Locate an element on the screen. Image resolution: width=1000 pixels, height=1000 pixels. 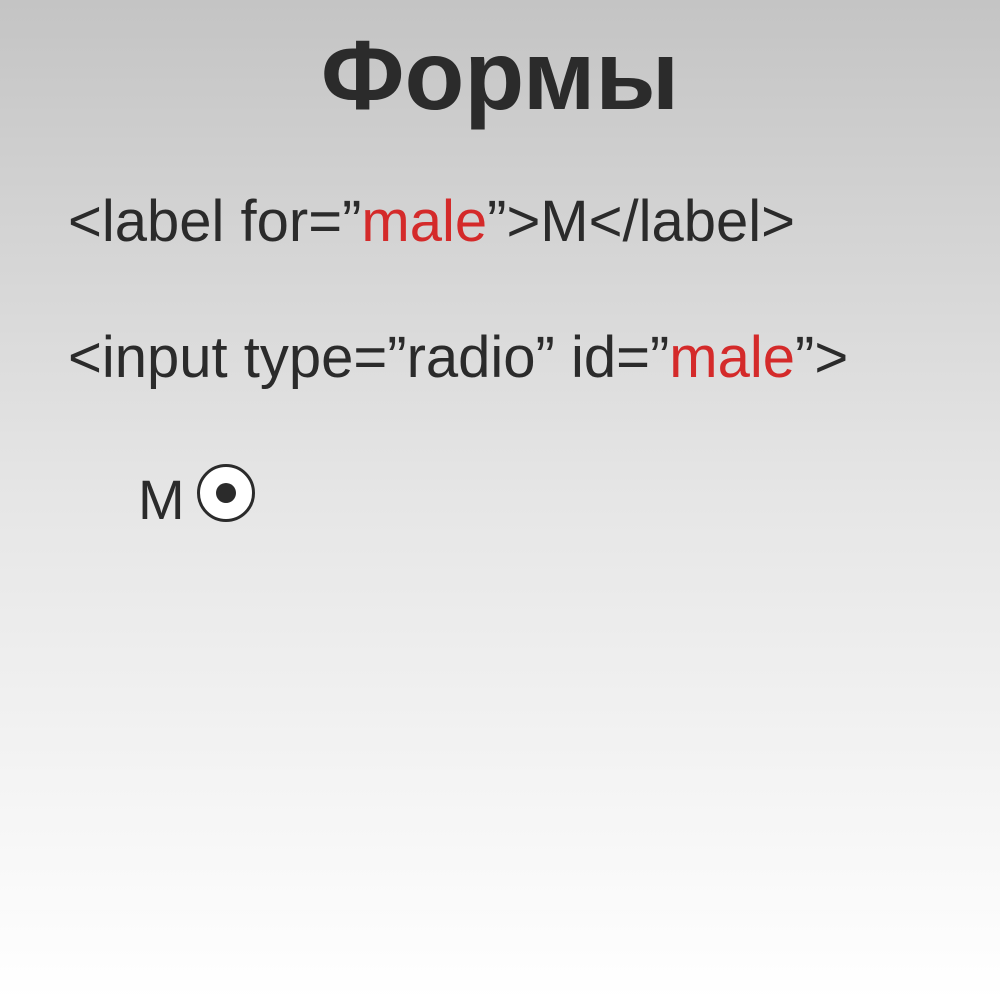
code-line-input-suffix: ”> is located at coordinates (822, 357).